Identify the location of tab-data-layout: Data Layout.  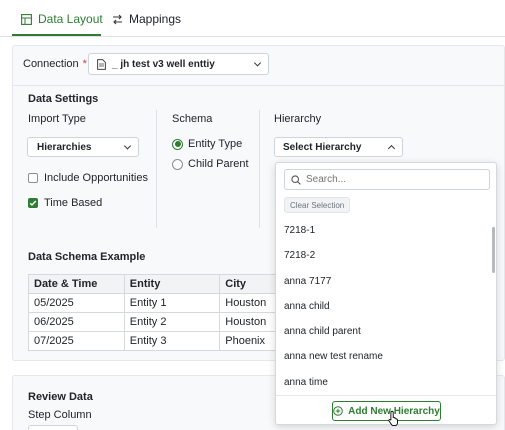
(62, 19).